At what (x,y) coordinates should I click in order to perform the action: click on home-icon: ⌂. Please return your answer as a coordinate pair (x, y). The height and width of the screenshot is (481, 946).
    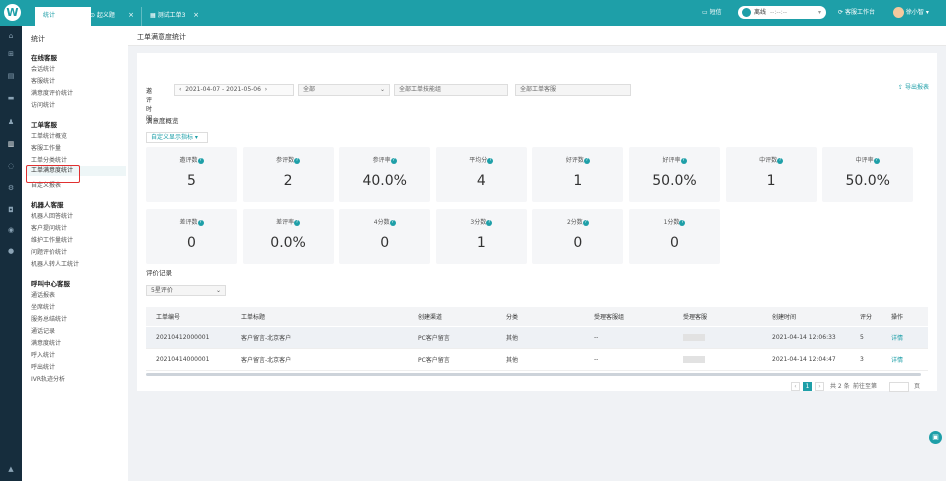
    Looking at the image, I should click on (11, 36).